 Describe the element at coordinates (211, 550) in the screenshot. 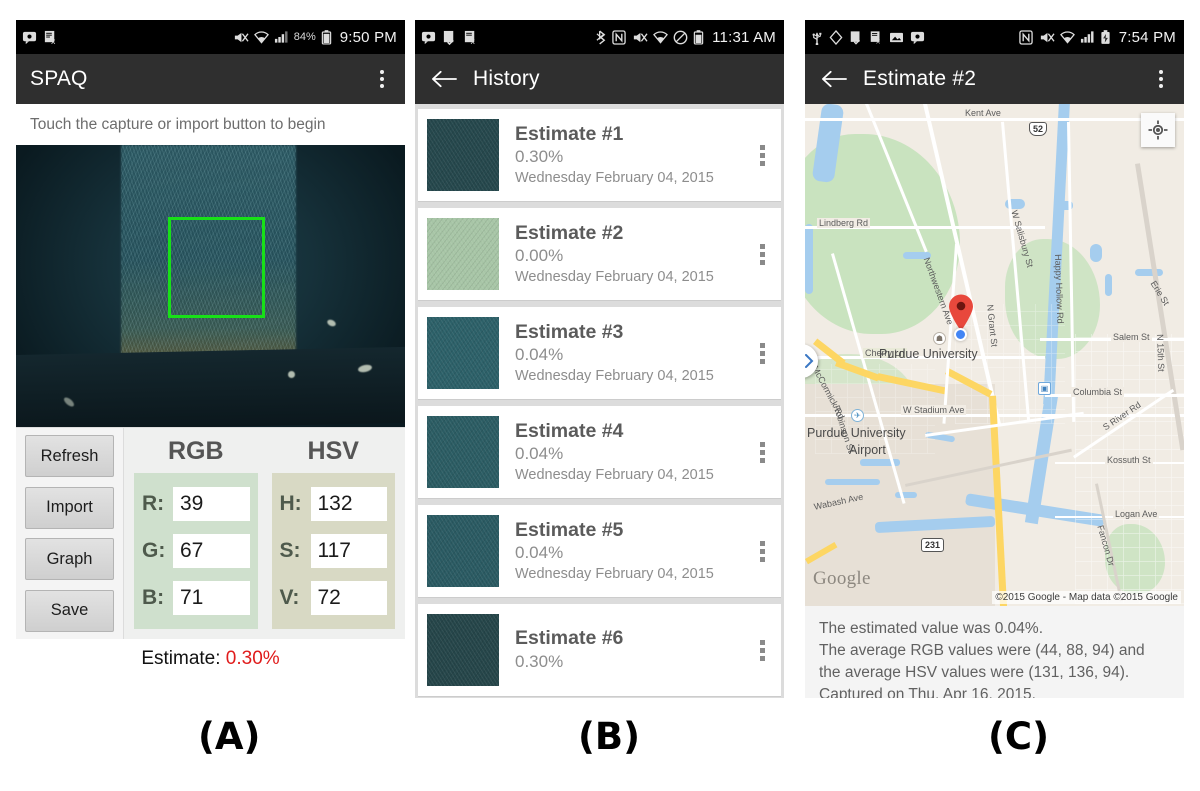

I see `rgb-value-g: 67` at that location.